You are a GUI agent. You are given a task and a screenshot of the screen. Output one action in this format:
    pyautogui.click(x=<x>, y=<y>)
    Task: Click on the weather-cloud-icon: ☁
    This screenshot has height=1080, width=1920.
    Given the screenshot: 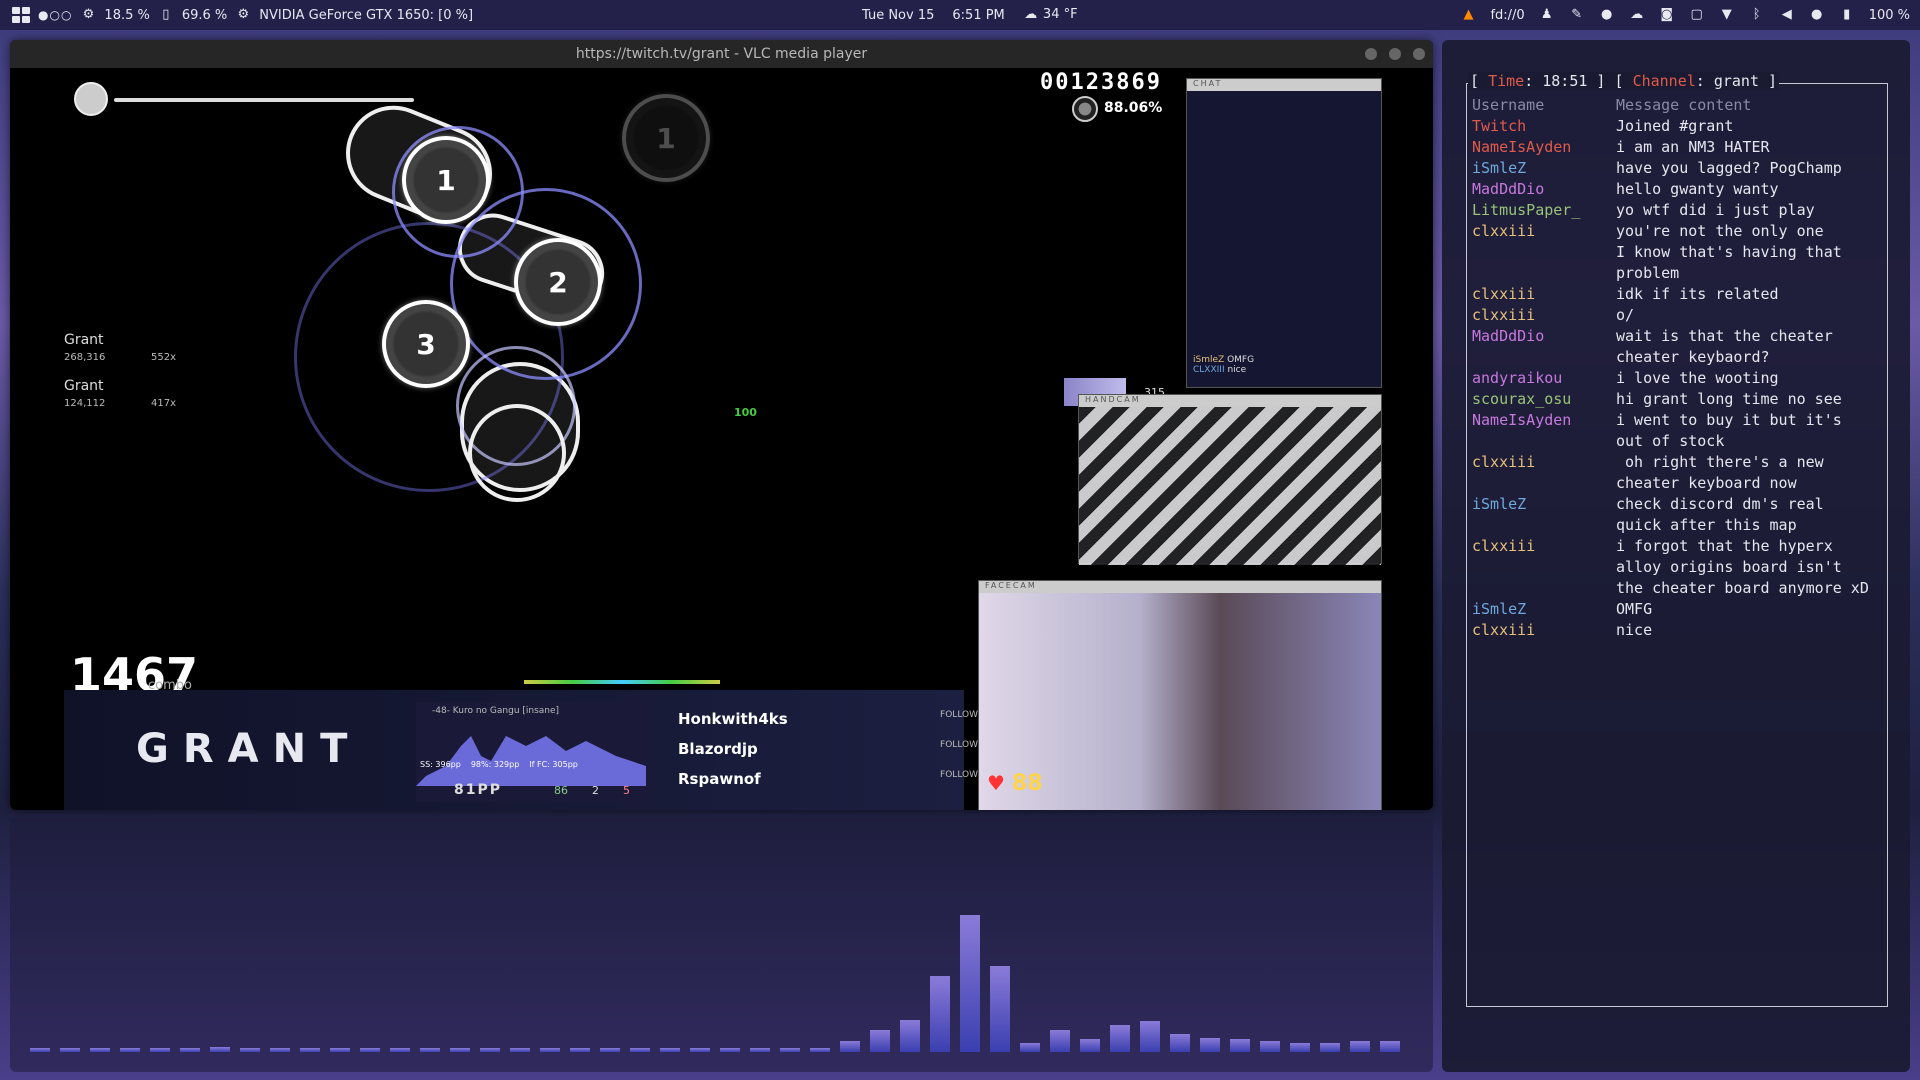 What is the action you would take?
    pyautogui.click(x=1031, y=14)
    